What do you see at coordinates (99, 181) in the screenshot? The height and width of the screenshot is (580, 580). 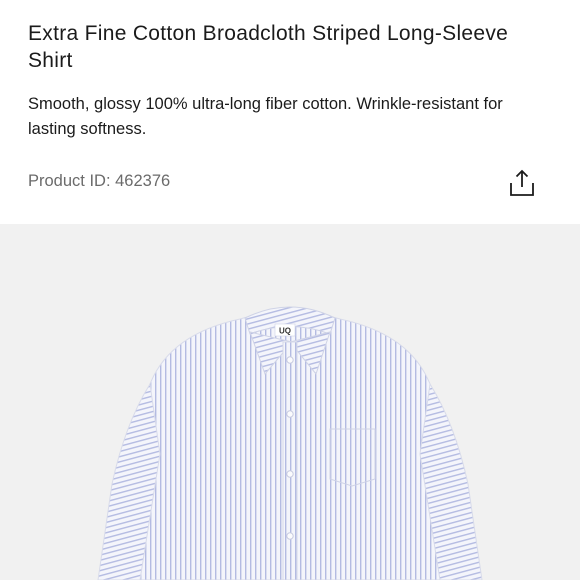 I see `product-id: Product ID: 462376` at bounding box center [99, 181].